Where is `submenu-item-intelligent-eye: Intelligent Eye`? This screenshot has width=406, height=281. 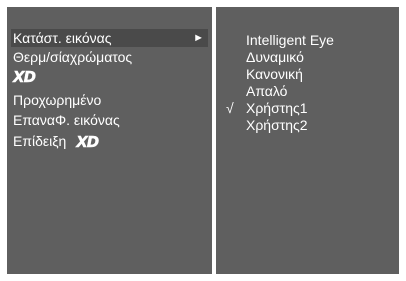 submenu-item-intelligent-eye: Intelligent Eye is located at coordinates (290, 40).